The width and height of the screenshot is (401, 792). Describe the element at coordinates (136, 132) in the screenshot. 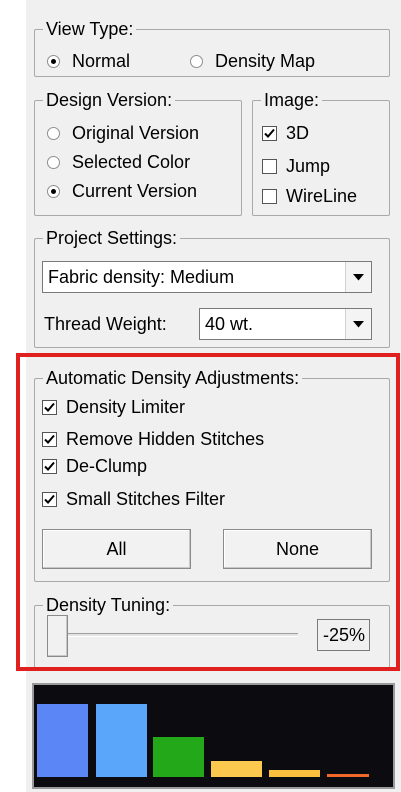

I see `radio-original-version-label: Original Version` at that location.